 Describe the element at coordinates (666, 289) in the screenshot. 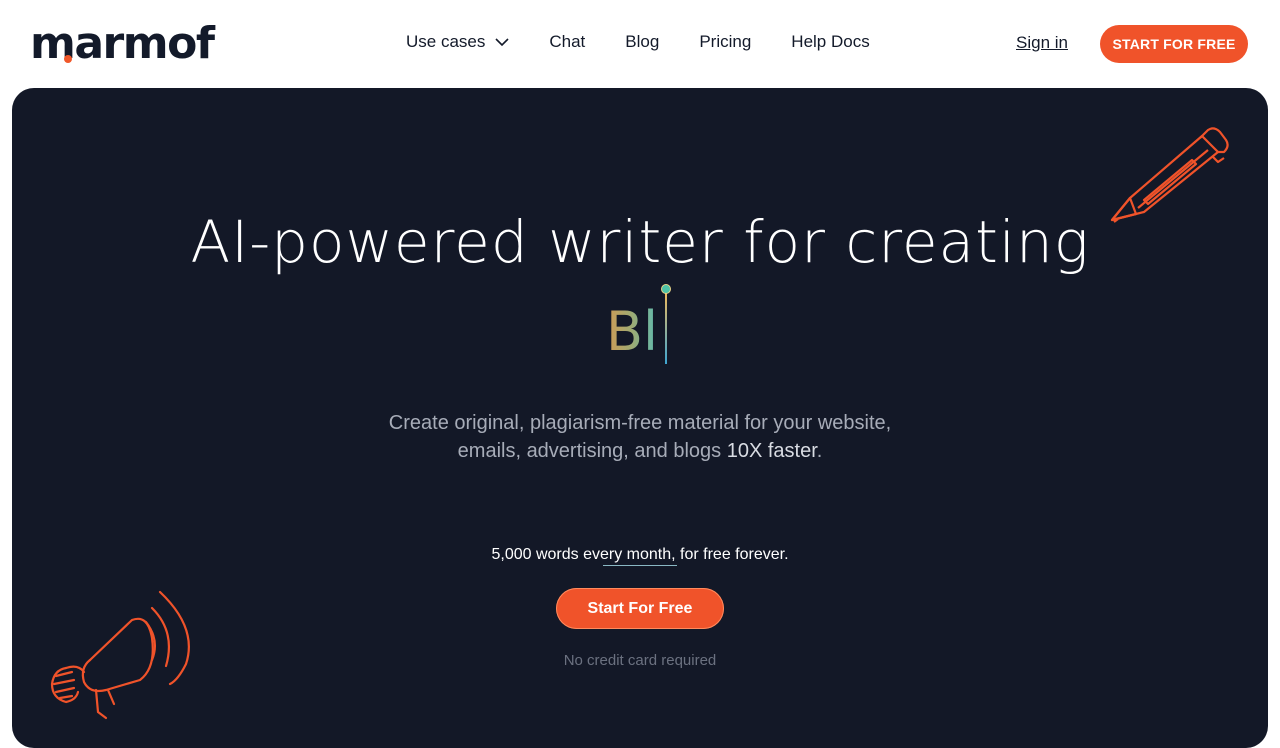

I see `caret-dot` at that location.